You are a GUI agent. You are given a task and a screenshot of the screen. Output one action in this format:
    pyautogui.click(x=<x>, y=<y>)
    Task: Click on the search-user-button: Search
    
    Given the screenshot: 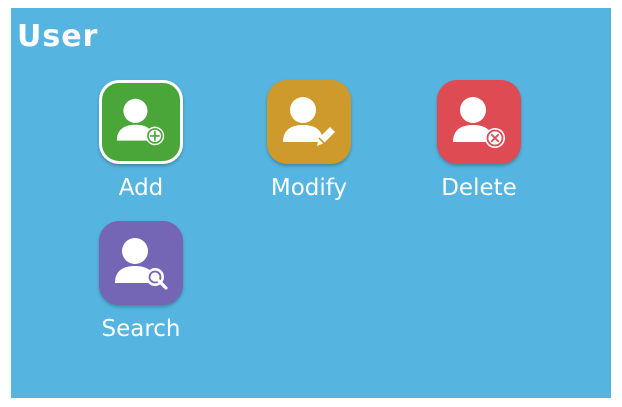 What is the action you would take?
    pyautogui.click(x=141, y=291)
    